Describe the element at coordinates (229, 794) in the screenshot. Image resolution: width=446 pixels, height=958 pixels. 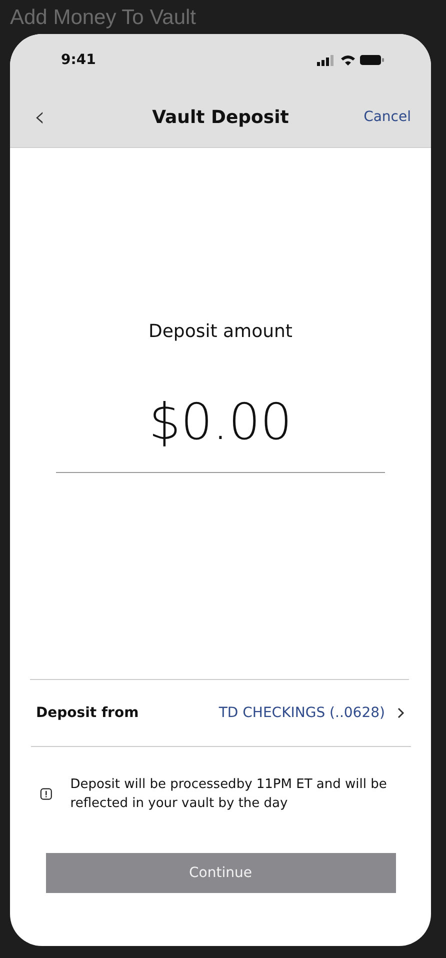
I see `notice-text: Deposit will be processedby 11PM ET and will be reflected in your vault by the day` at that location.